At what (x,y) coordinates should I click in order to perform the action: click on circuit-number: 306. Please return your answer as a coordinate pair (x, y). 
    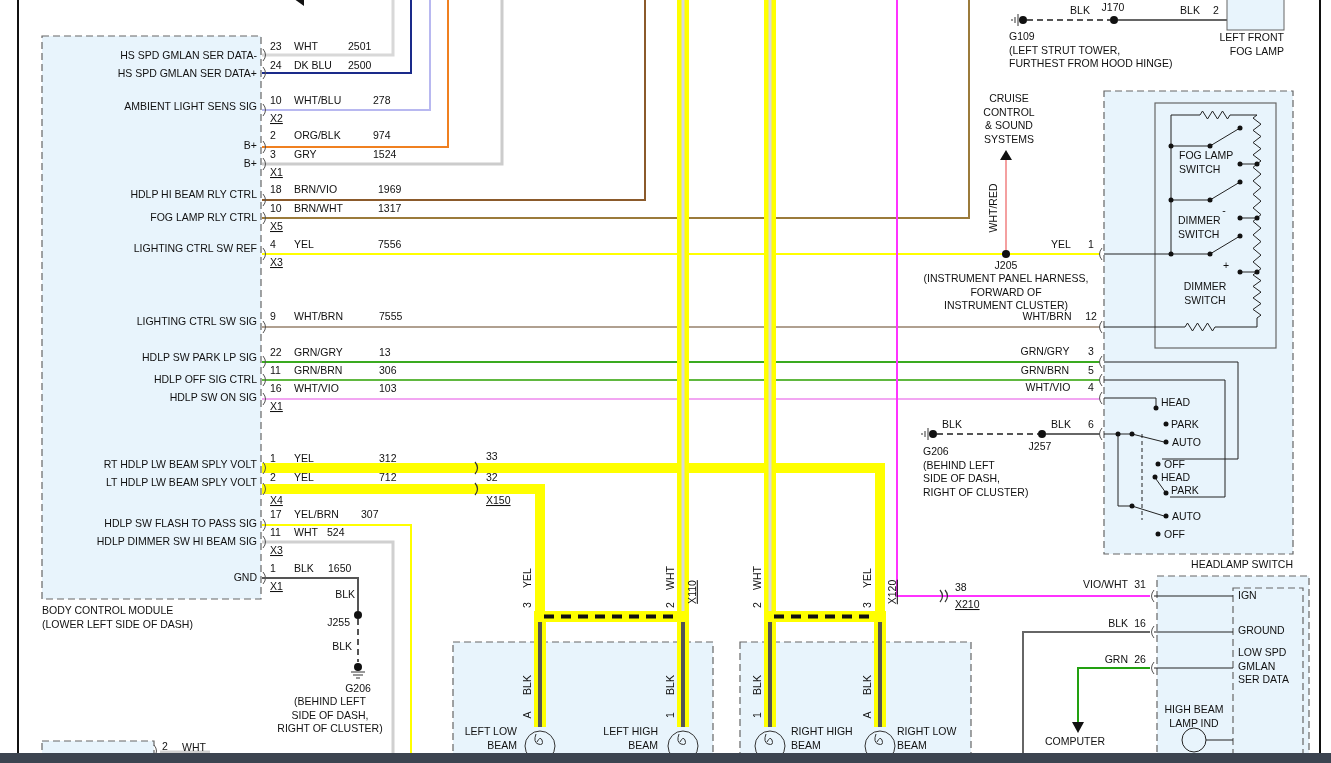
    Looking at the image, I should click on (388, 370).